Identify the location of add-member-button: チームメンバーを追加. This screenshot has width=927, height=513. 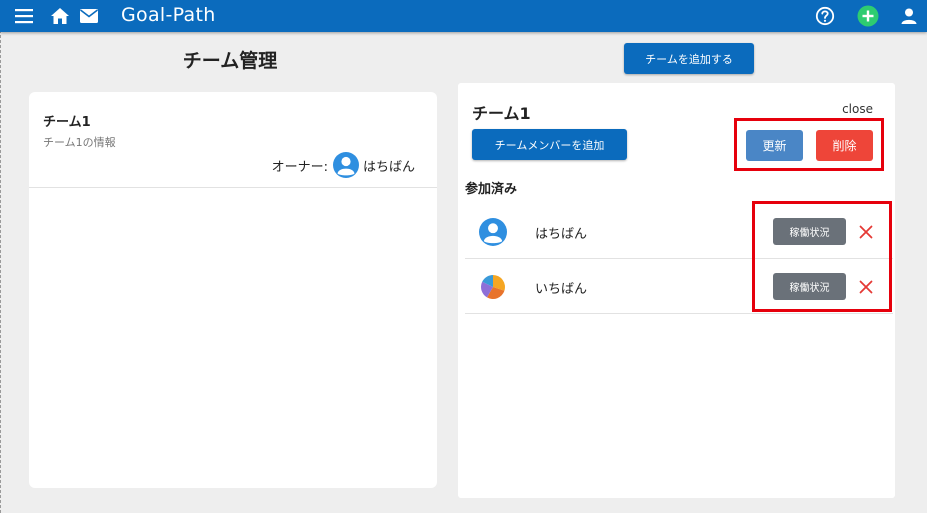
(549, 144).